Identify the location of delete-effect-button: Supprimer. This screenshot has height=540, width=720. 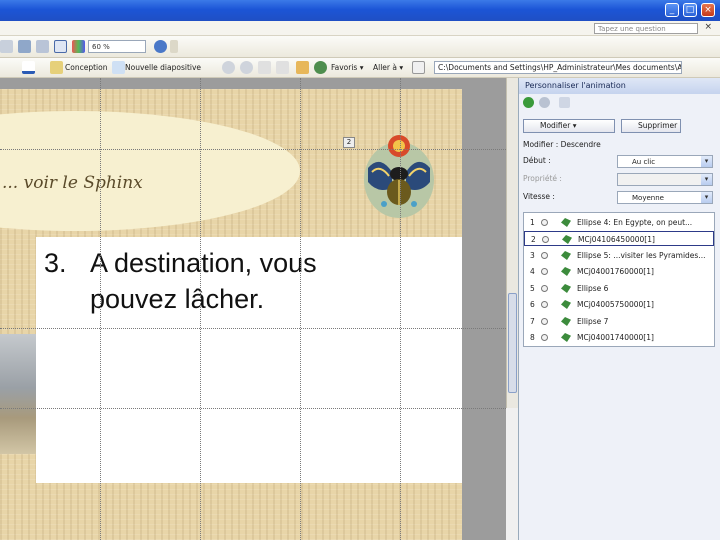
(651, 126).